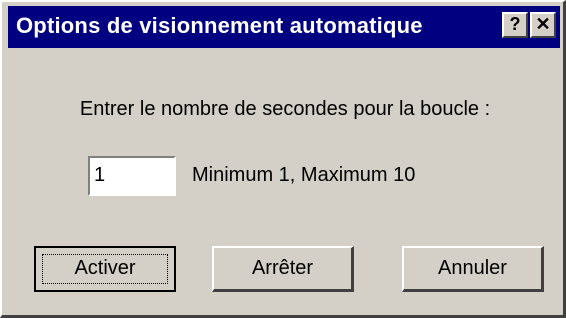 This screenshot has height=318, width=566. What do you see at coordinates (515, 25) in the screenshot?
I see `help-button: ?` at bounding box center [515, 25].